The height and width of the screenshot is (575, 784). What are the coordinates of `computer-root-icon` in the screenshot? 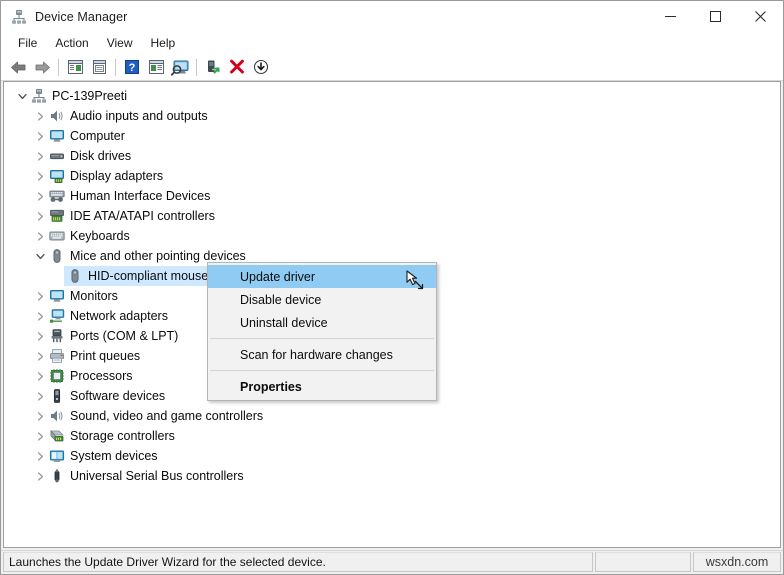 It's located at (39, 96).